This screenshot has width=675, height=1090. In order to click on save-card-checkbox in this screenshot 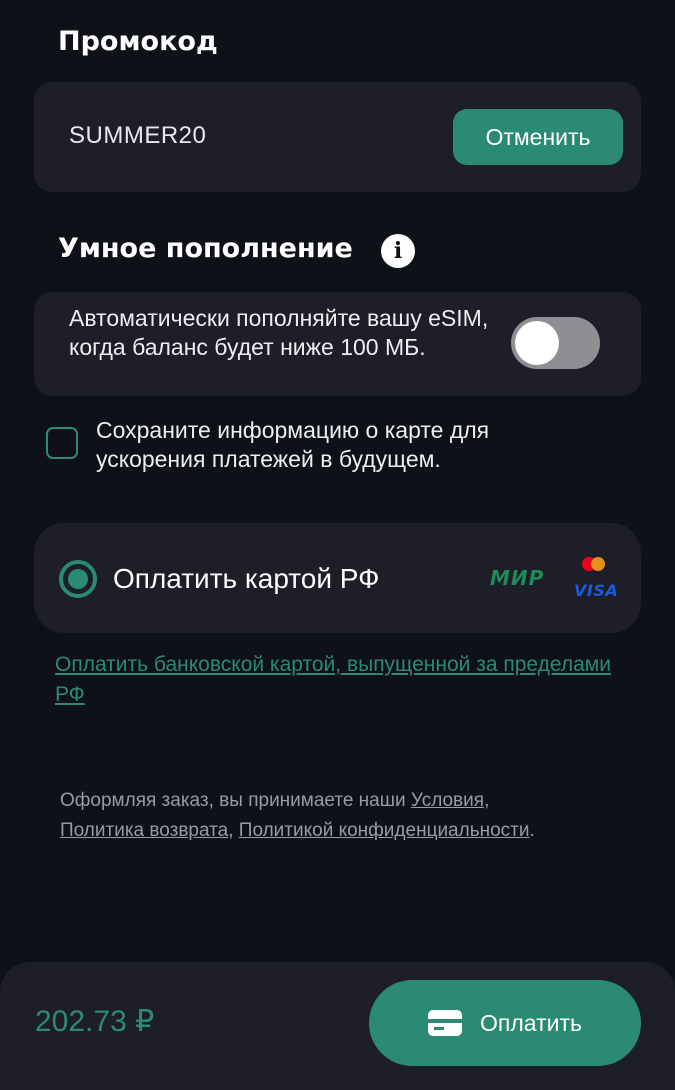, I will do `click(62, 443)`.